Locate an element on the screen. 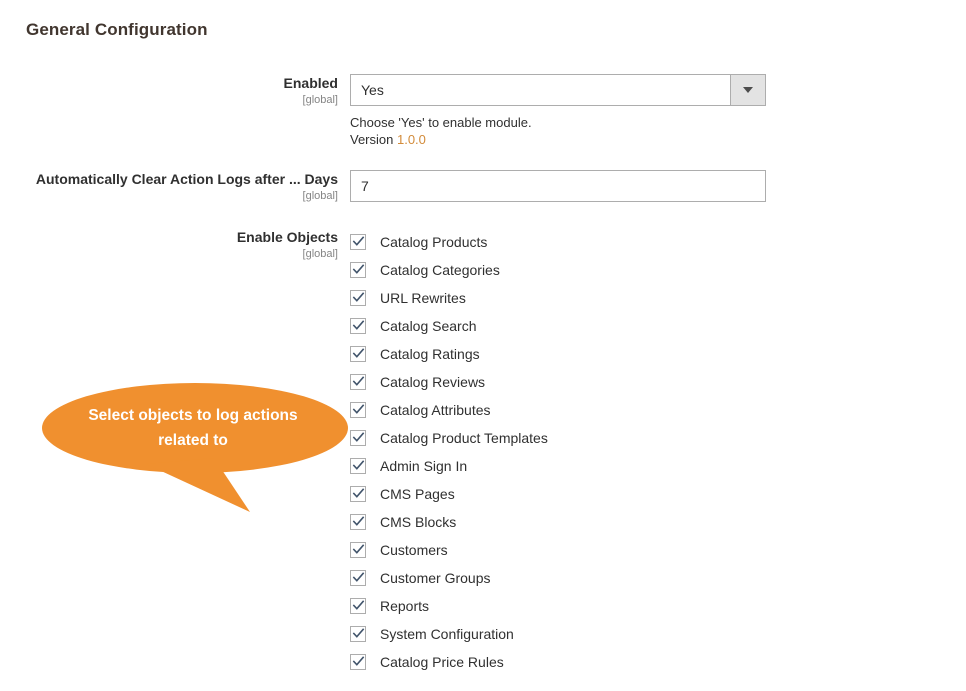 The width and height of the screenshot is (966, 691). enabled-scope-label: [global] is located at coordinates (320, 100).